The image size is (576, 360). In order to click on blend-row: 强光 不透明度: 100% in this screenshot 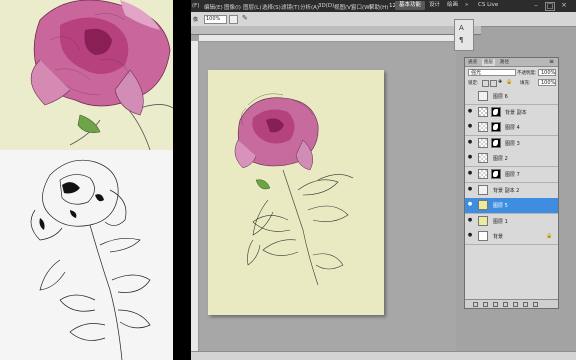, I will do `click(511, 73)`.